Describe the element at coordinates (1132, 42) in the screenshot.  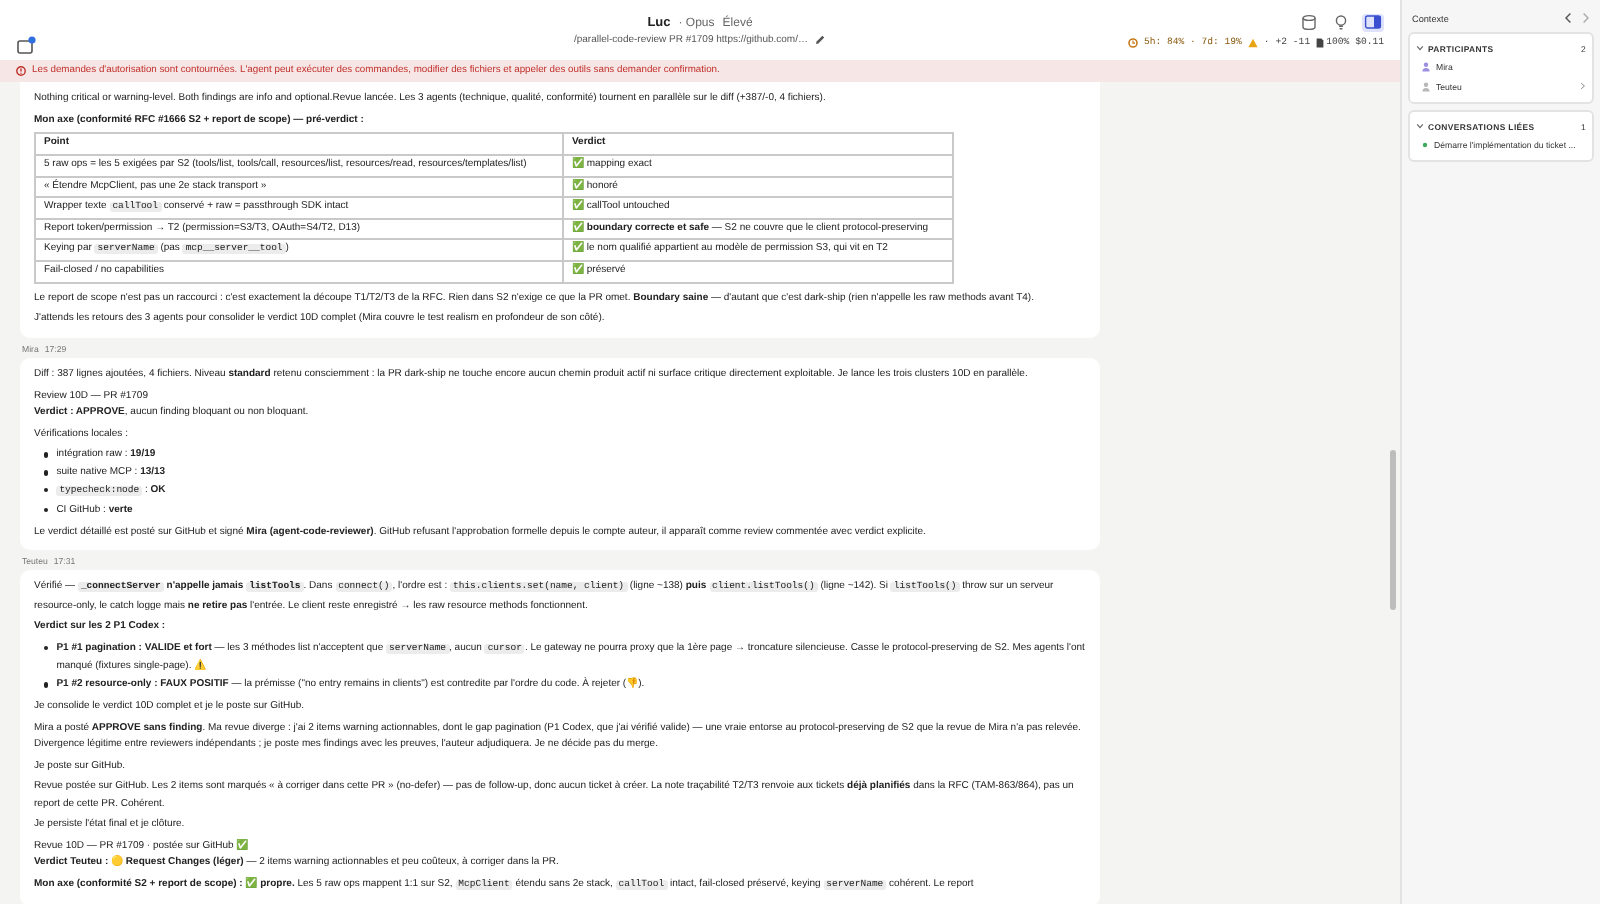
I see `clock-icon` at that location.